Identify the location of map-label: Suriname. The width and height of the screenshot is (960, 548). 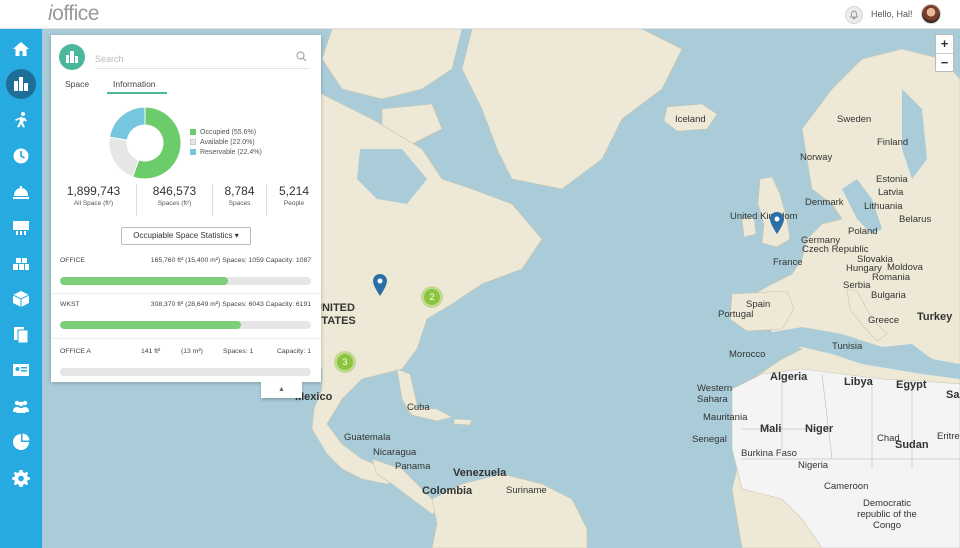
(526, 490).